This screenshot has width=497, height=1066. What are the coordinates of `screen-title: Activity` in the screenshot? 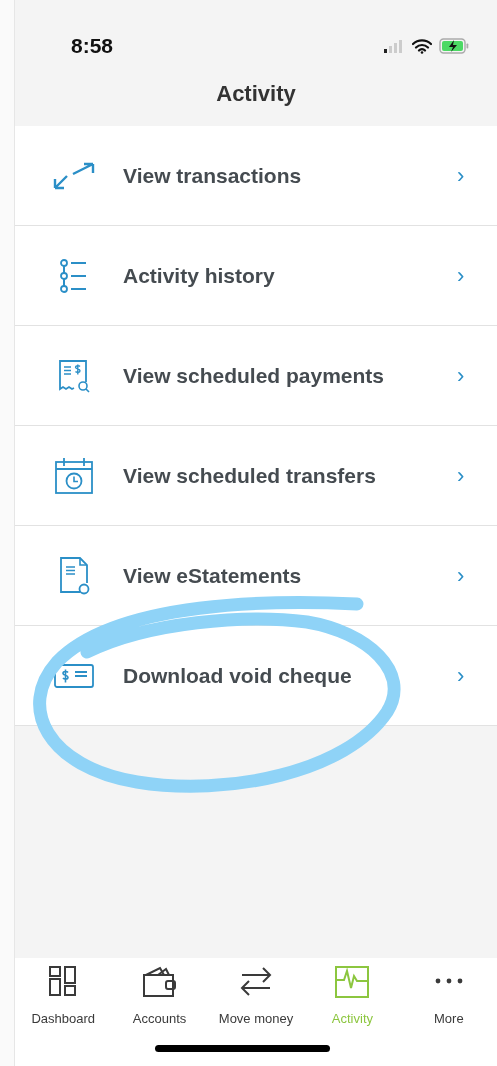 It's located at (256, 94).